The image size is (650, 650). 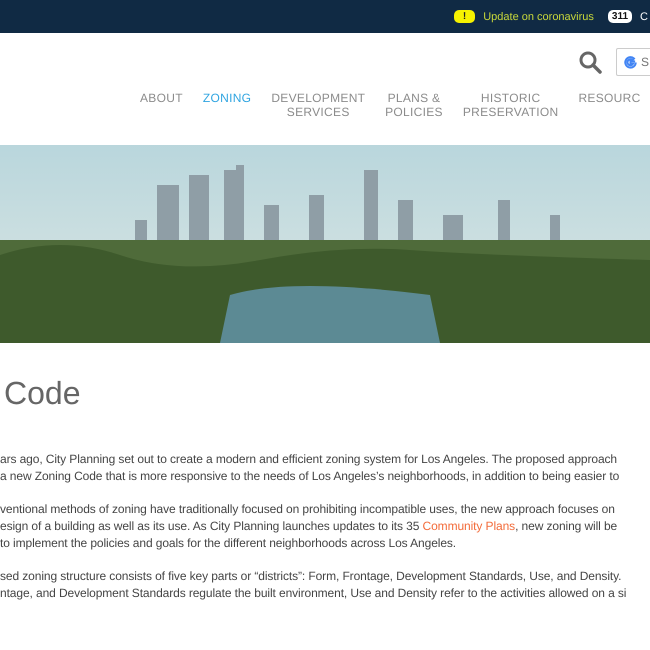 What do you see at coordinates (314, 593) in the screenshot?
I see `paragraph-line: ntage, and Development Standards regulate the built environment, Use and Density refer to the activities allowed on a si` at bounding box center [314, 593].